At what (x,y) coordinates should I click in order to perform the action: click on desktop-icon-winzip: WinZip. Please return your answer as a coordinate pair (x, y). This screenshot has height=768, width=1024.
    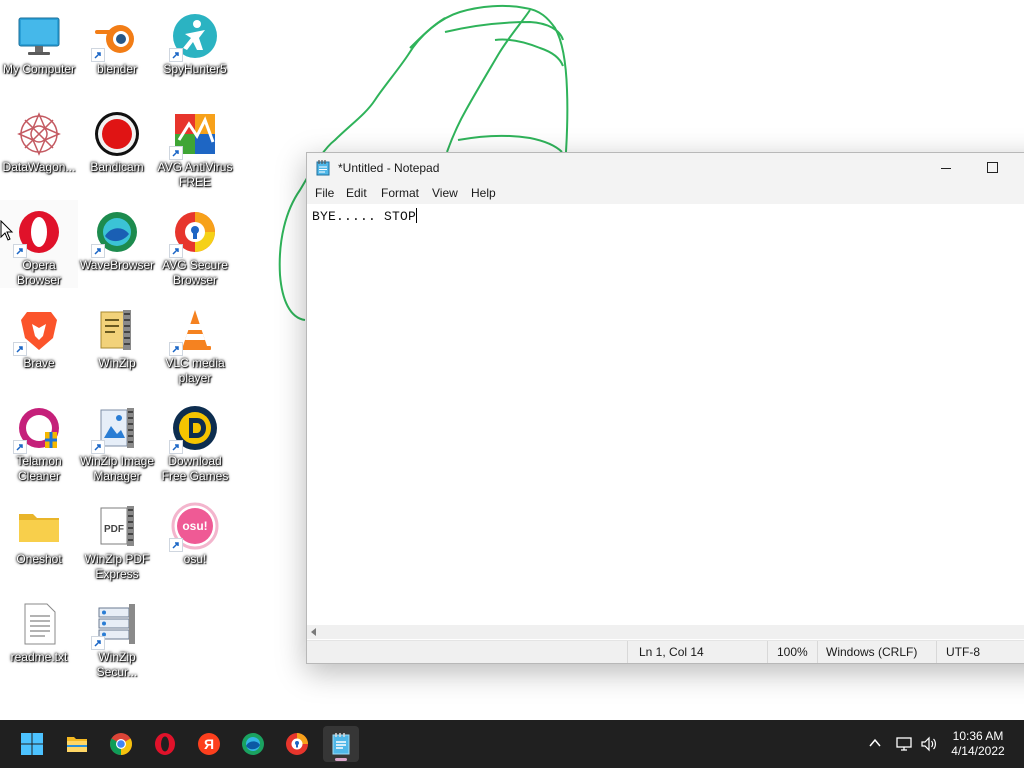
    Looking at the image, I should click on (117, 334).